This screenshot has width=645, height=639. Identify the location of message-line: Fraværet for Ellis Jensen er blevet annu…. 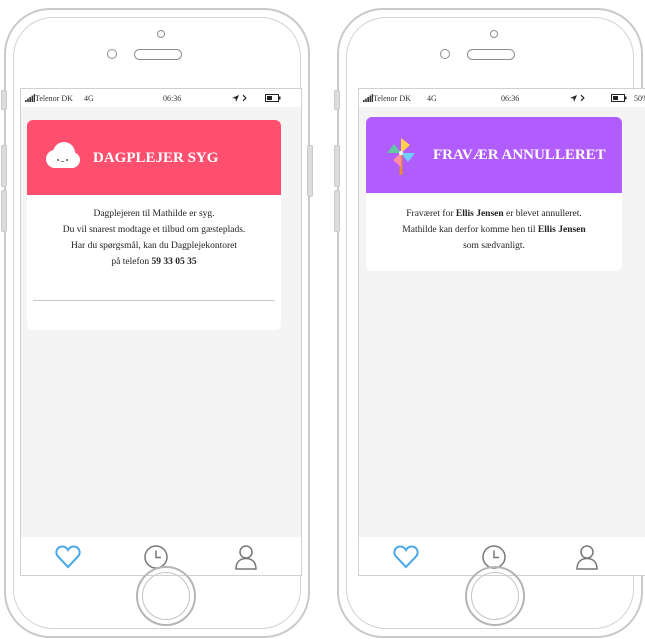
(494, 214).